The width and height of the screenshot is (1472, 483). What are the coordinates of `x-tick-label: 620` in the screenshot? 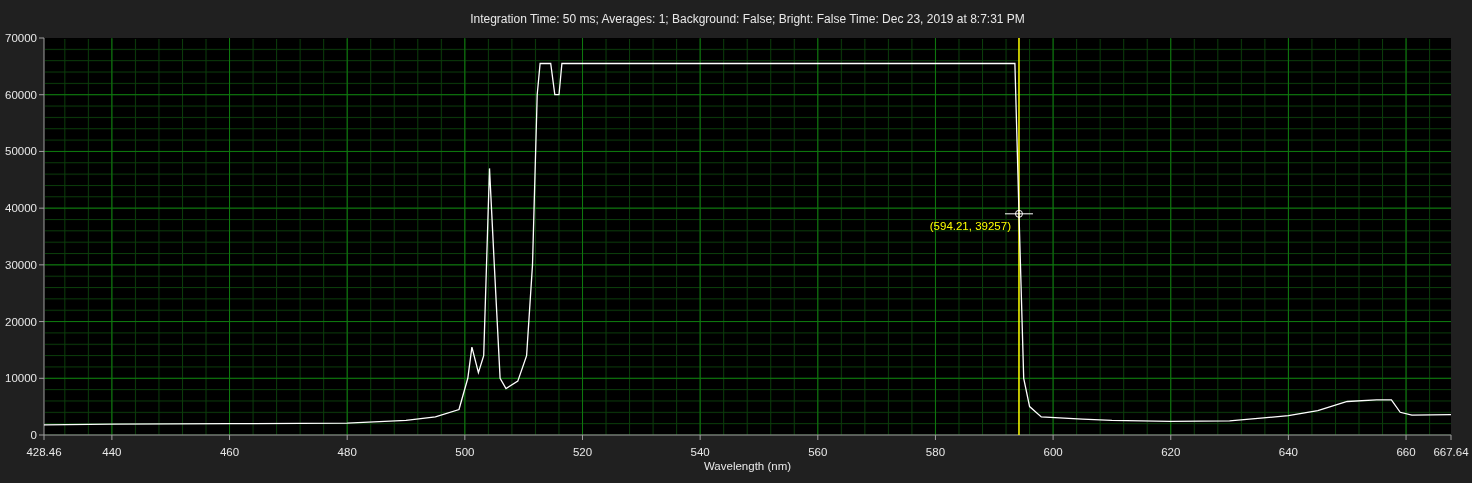 It's located at (1171, 452).